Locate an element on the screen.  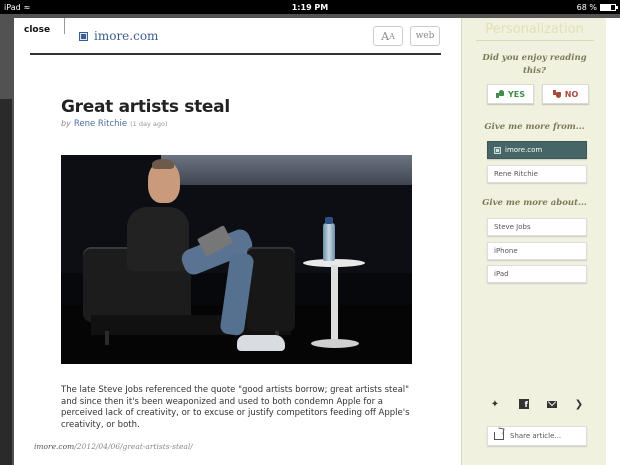
email-button is located at coordinates (552, 404).